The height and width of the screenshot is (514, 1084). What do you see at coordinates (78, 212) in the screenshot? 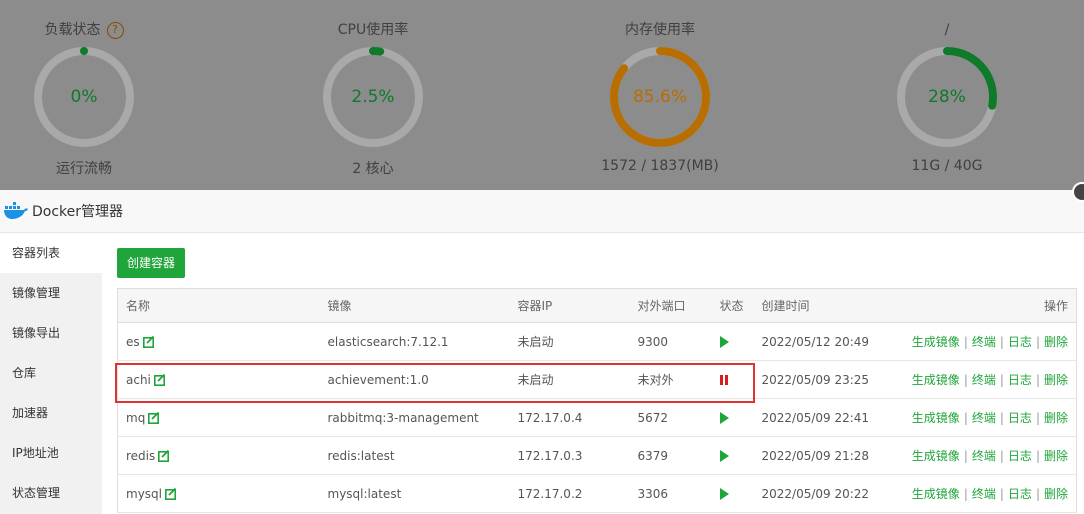
I see `dialog-title: Docker管理器` at bounding box center [78, 212].